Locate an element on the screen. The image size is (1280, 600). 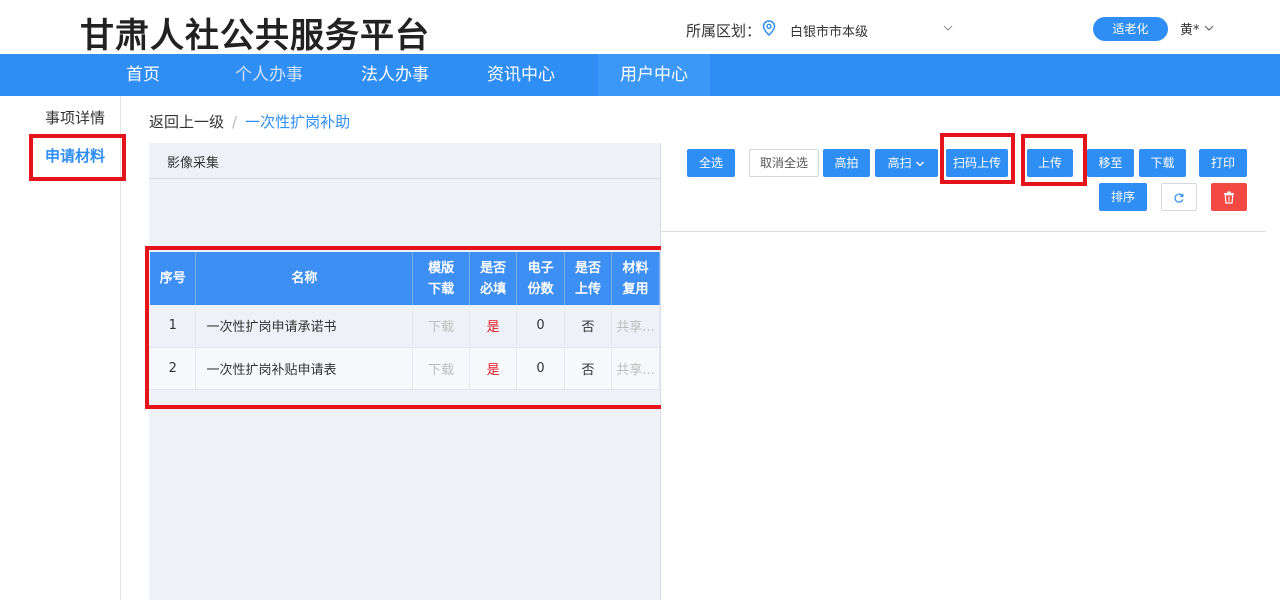
high-scan-button: 高扫 is located at coordinates (906, 163).